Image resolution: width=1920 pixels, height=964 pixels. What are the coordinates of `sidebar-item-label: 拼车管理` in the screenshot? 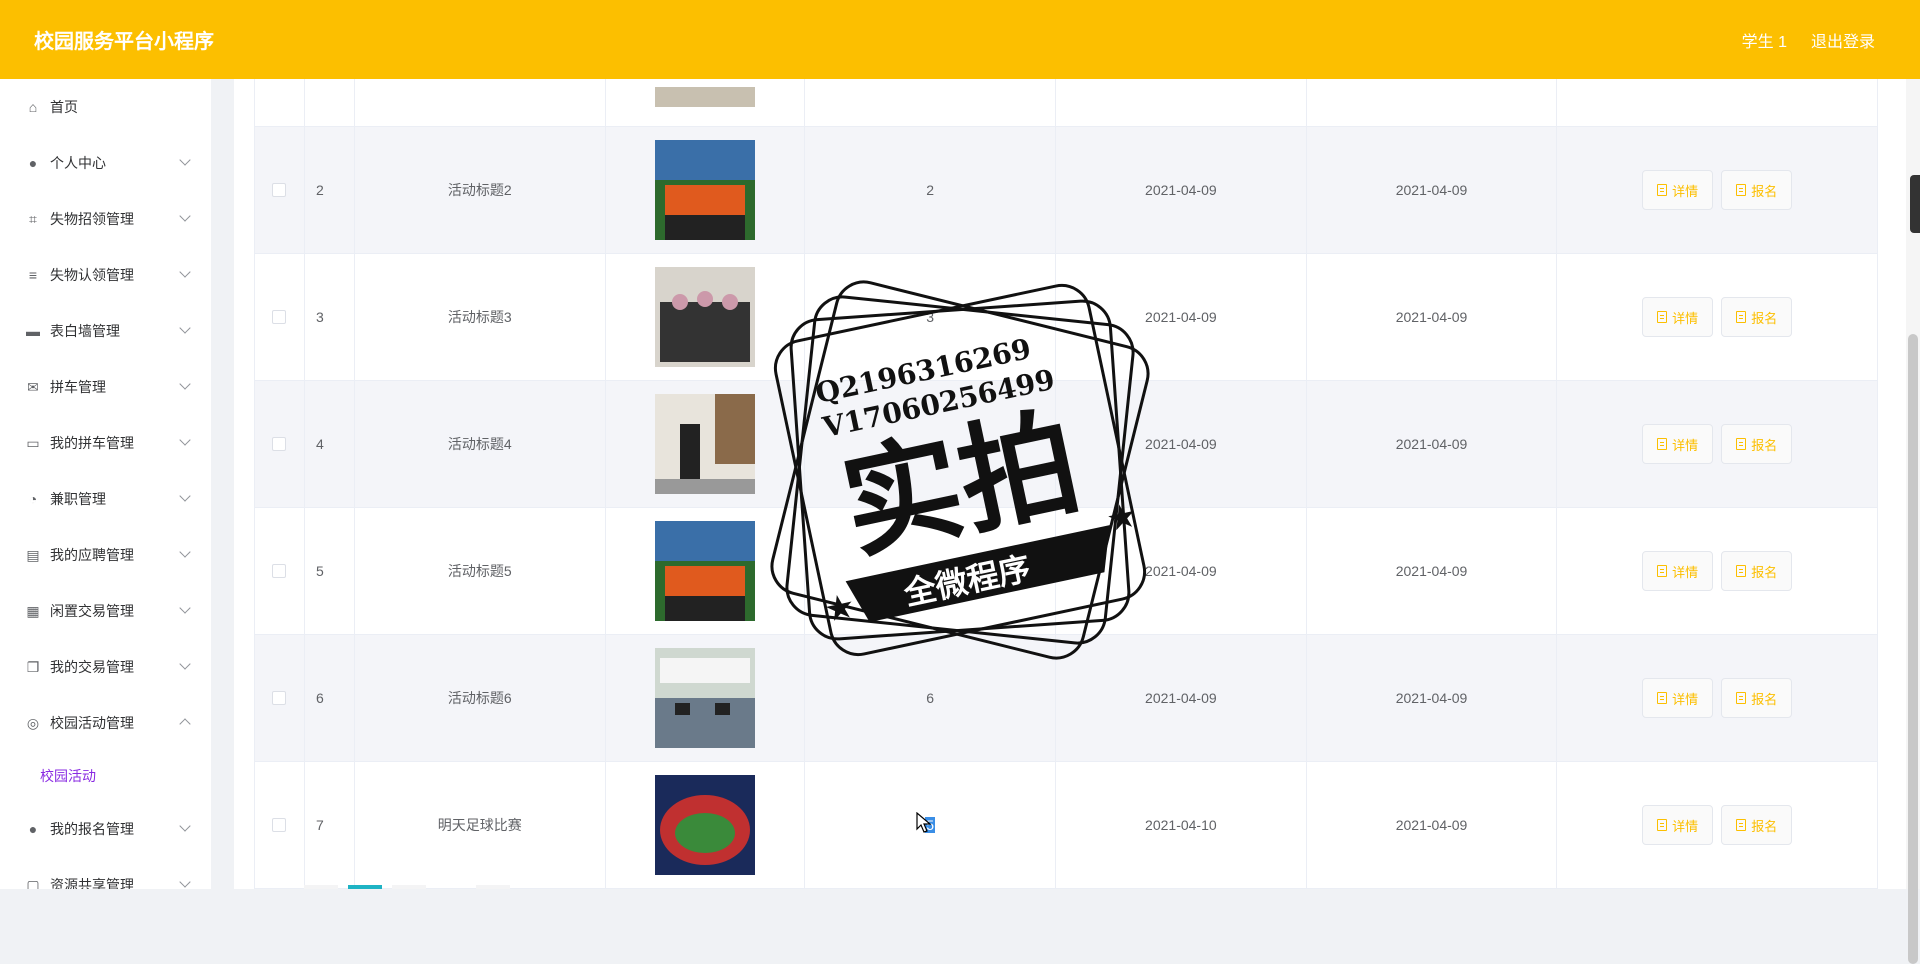 It's located at (78, 387).